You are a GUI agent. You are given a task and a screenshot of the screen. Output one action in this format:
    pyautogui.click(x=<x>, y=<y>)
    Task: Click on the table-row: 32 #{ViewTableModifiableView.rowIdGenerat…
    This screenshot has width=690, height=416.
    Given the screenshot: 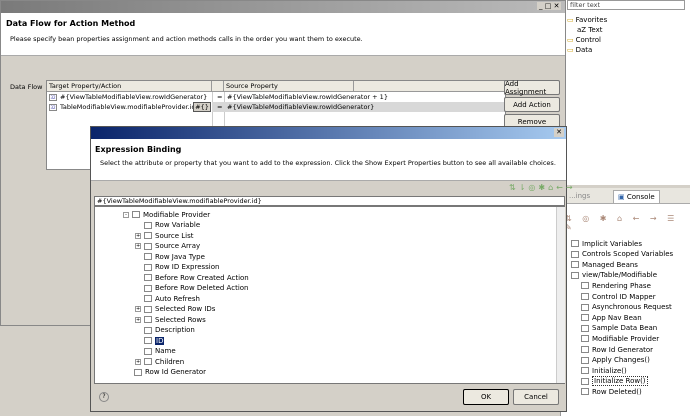 What is the action you would take?
    pyautogui.click(x=276, y=97)
    